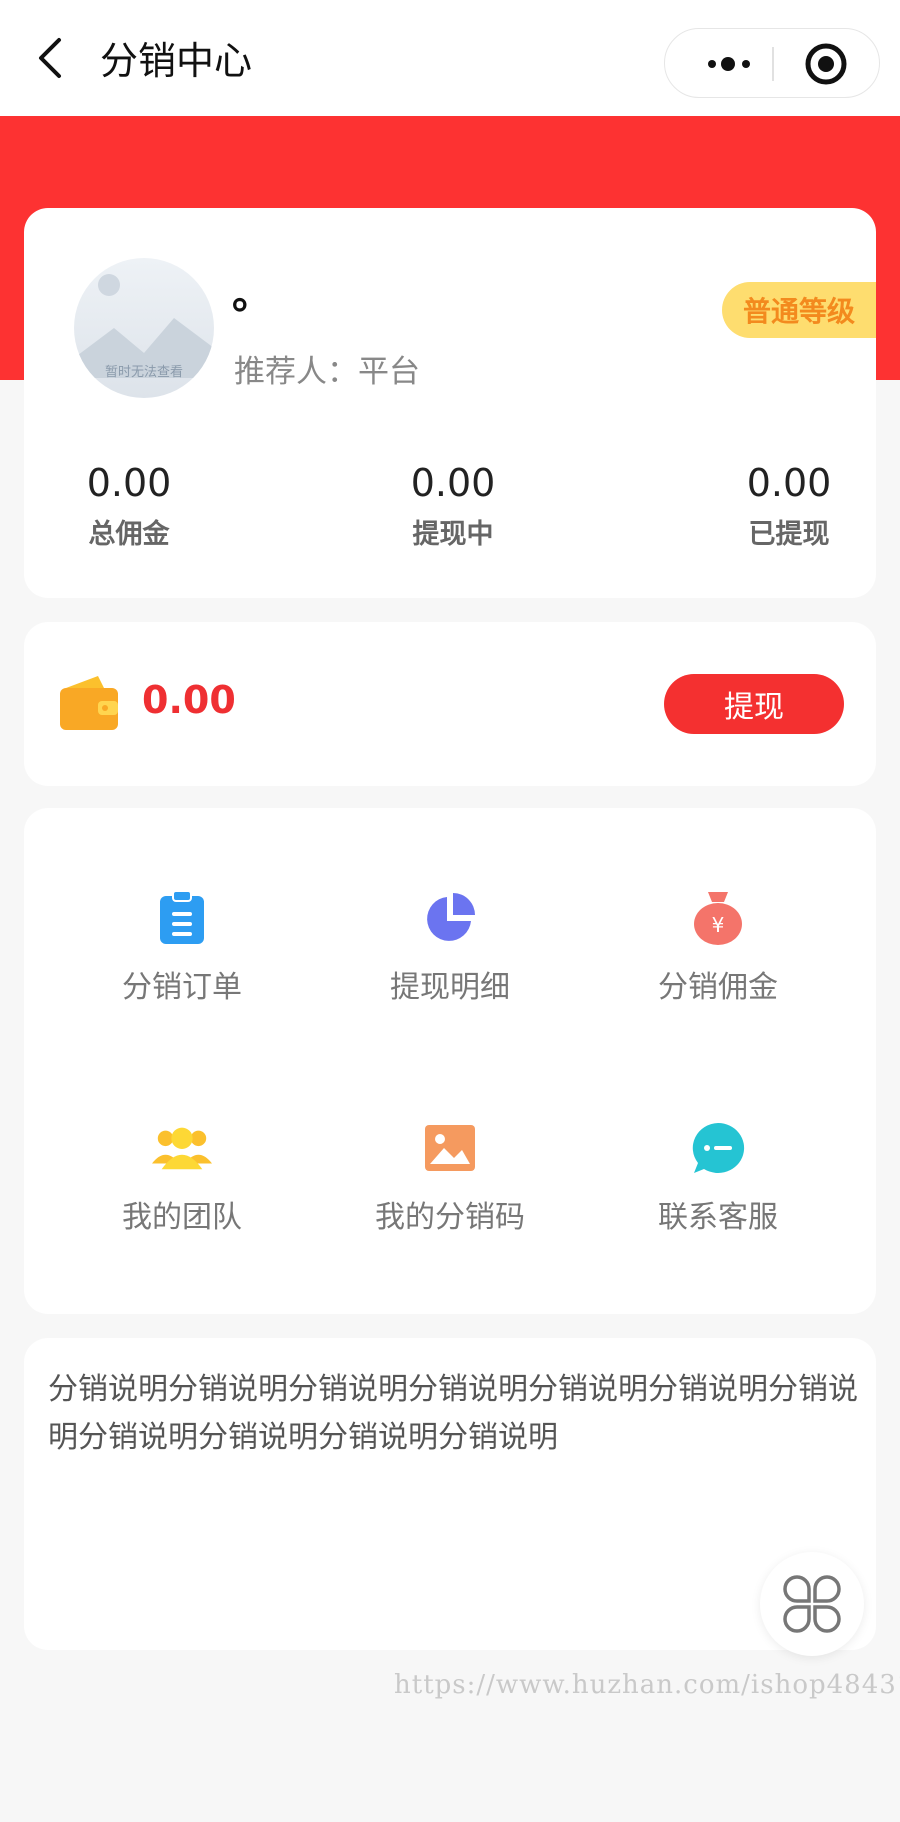  Describe the element at coordinates (718, 1217) in the screenshot. I see `menu-item-label: 联系客服` at that location.